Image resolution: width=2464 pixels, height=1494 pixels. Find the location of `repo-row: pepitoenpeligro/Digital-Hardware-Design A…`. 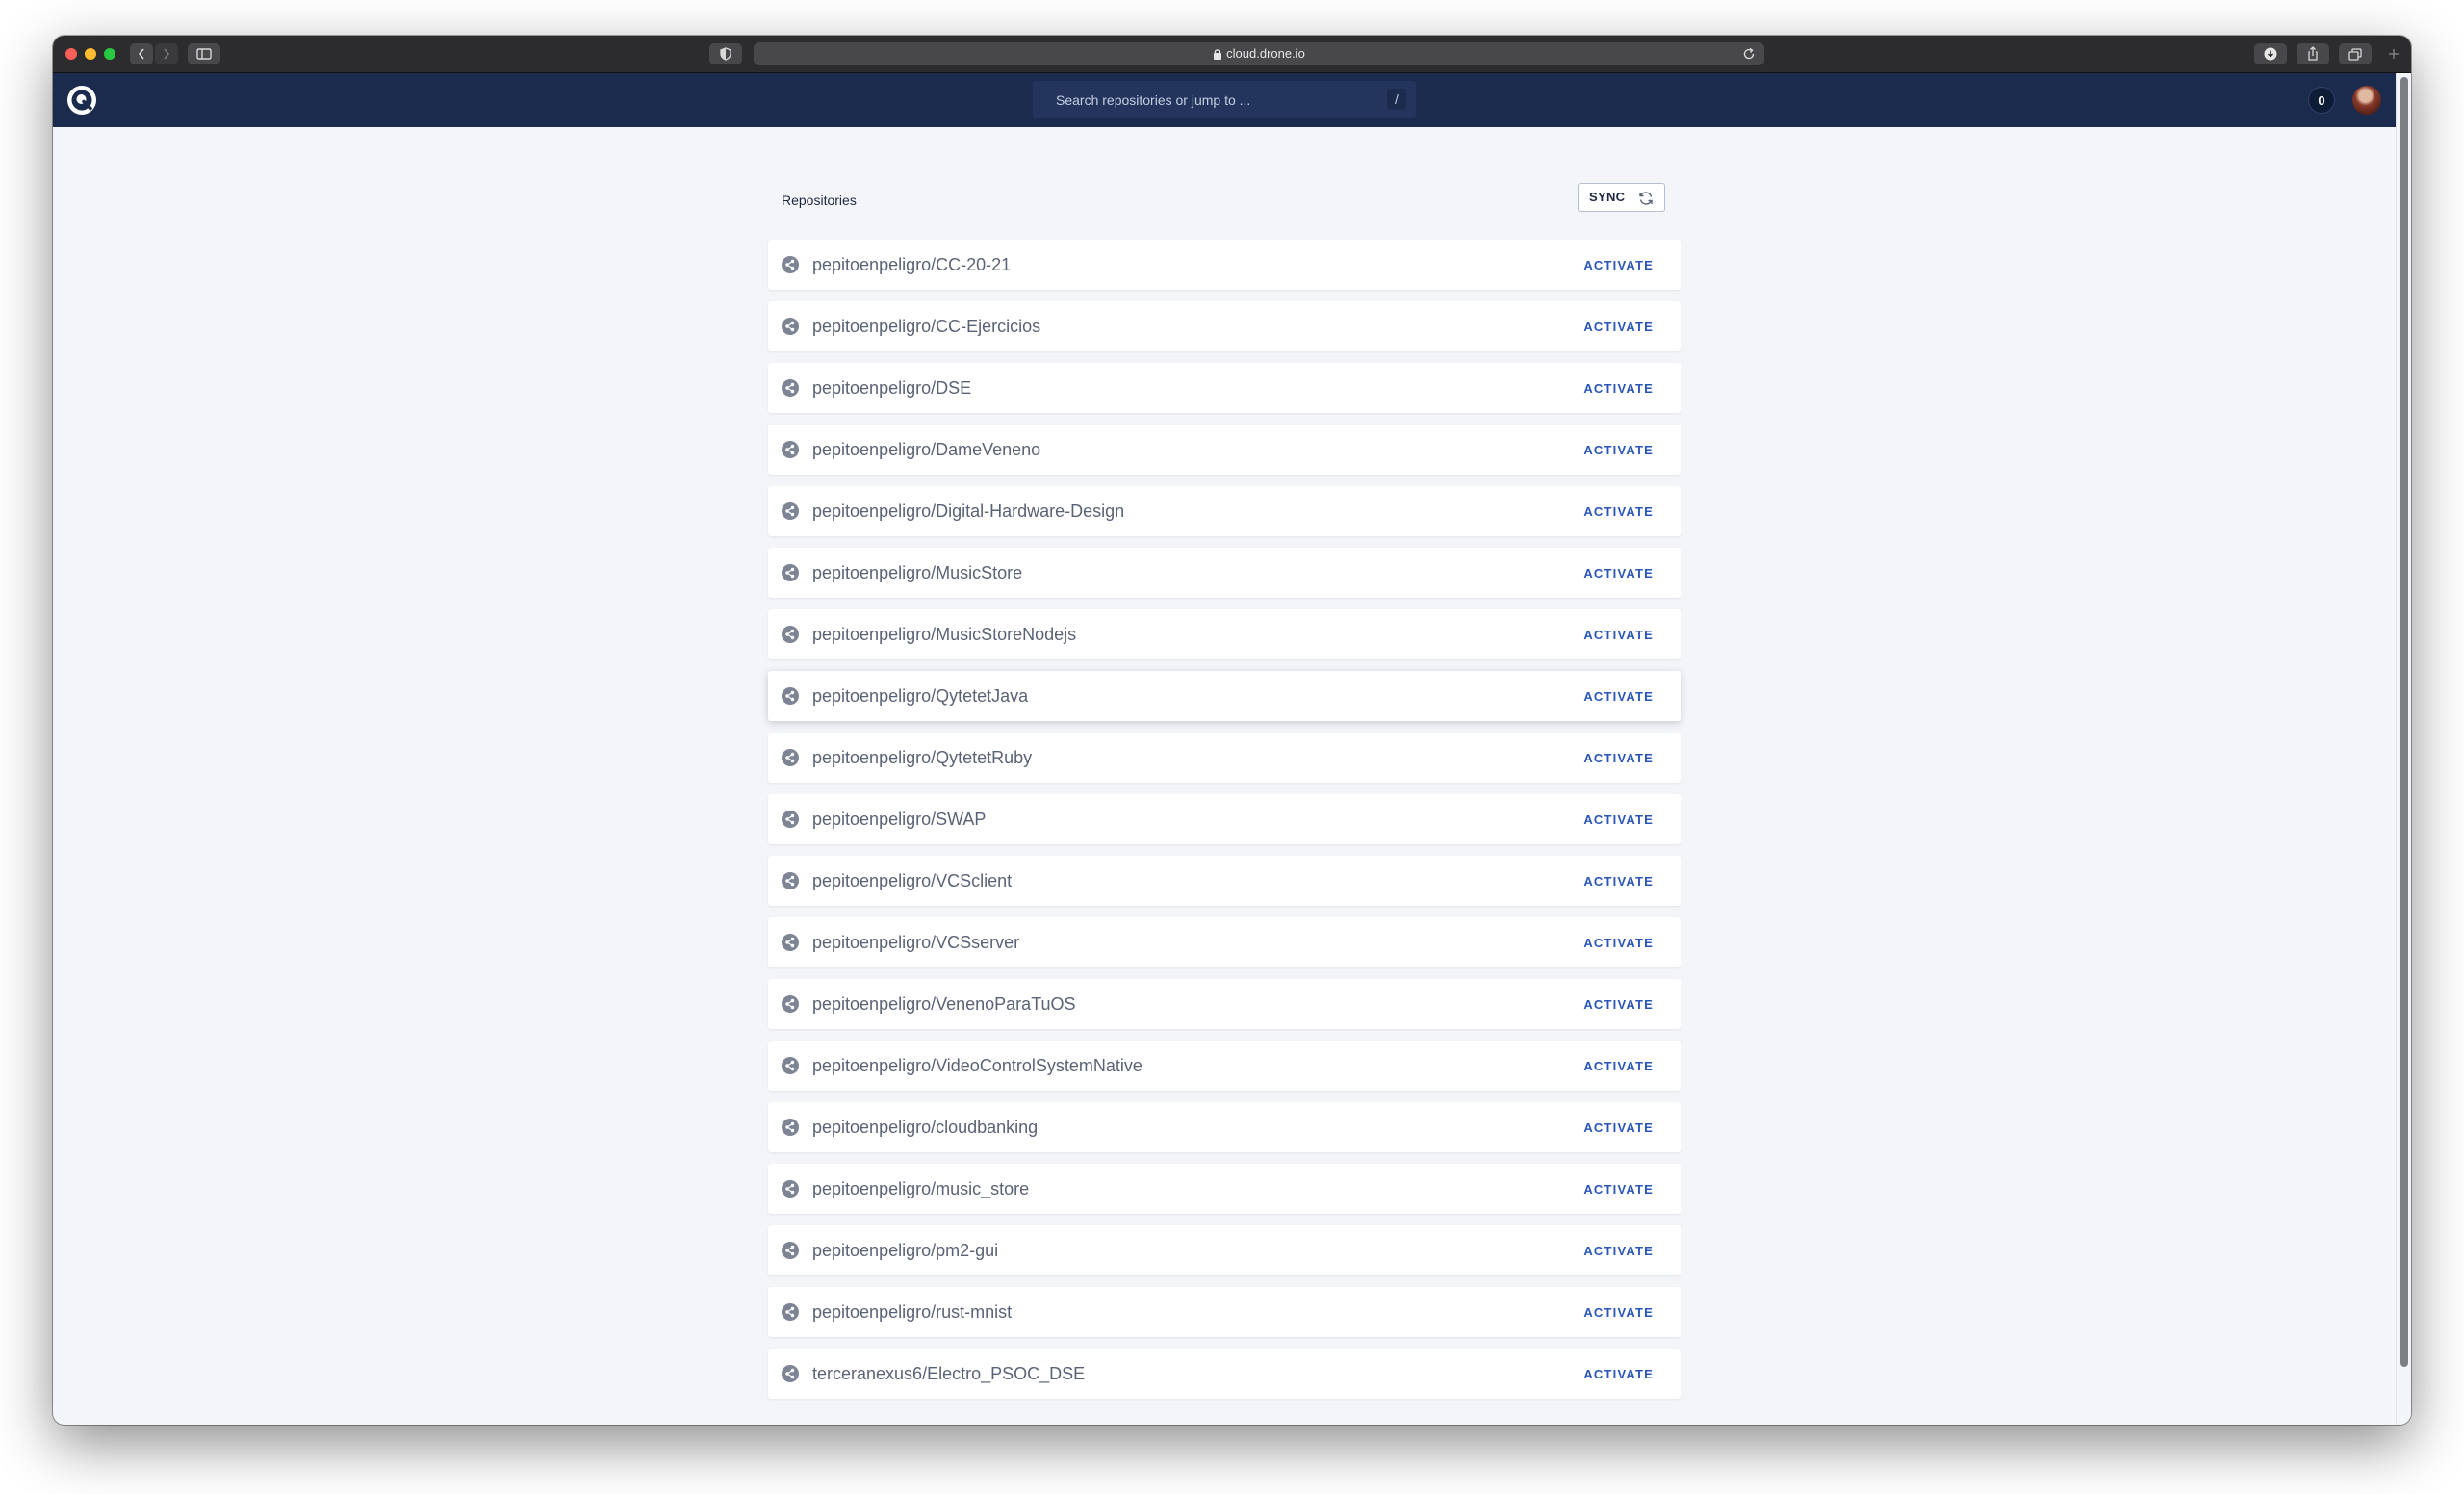

repo-row: pepitoenpeligro/Digital-Hardware-Design A… is located at coordinates (1224, 511).